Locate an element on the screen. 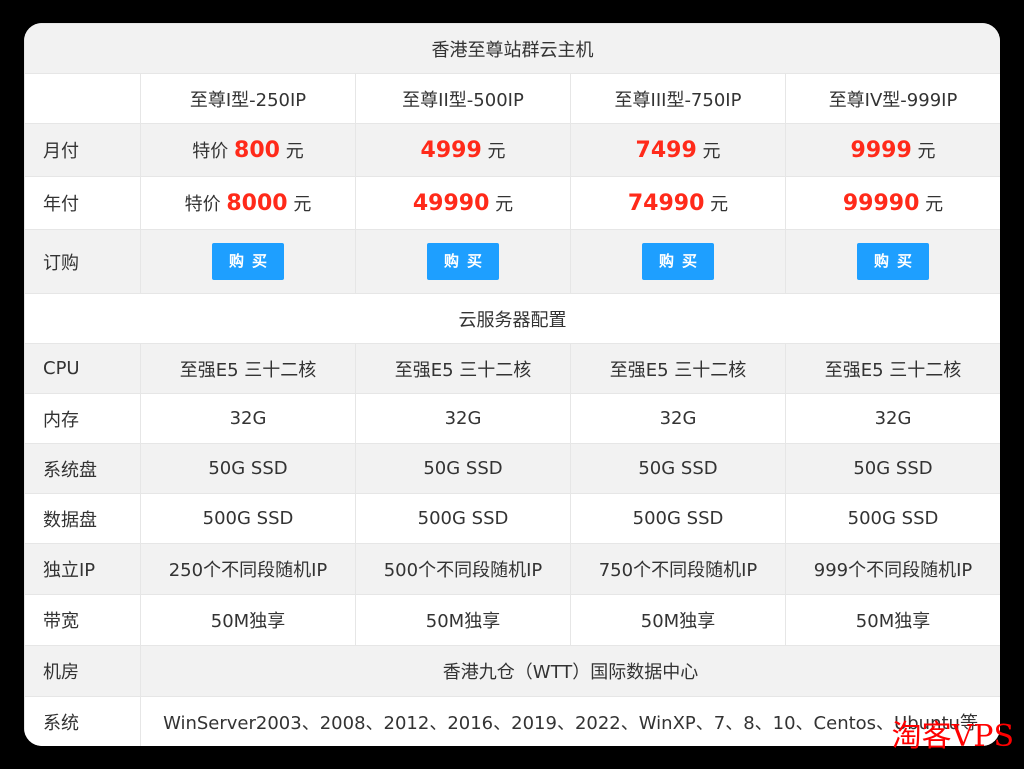 The image size is (1024, 769). os-label: 系统 is located at coordinates (82, 721).